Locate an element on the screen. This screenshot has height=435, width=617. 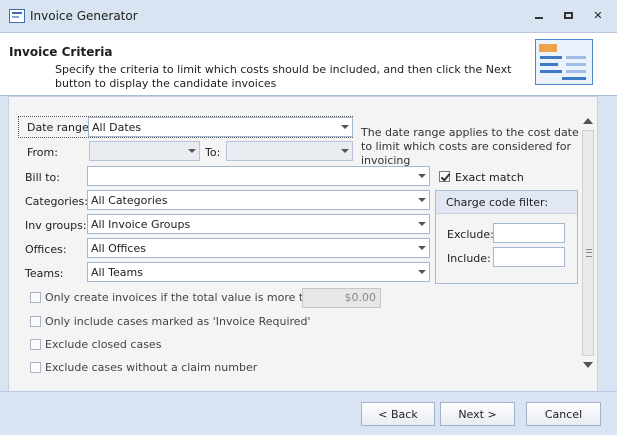
exclude-no-claim-label: Exclude cases without a claim number is located at coordinates (151, 367).